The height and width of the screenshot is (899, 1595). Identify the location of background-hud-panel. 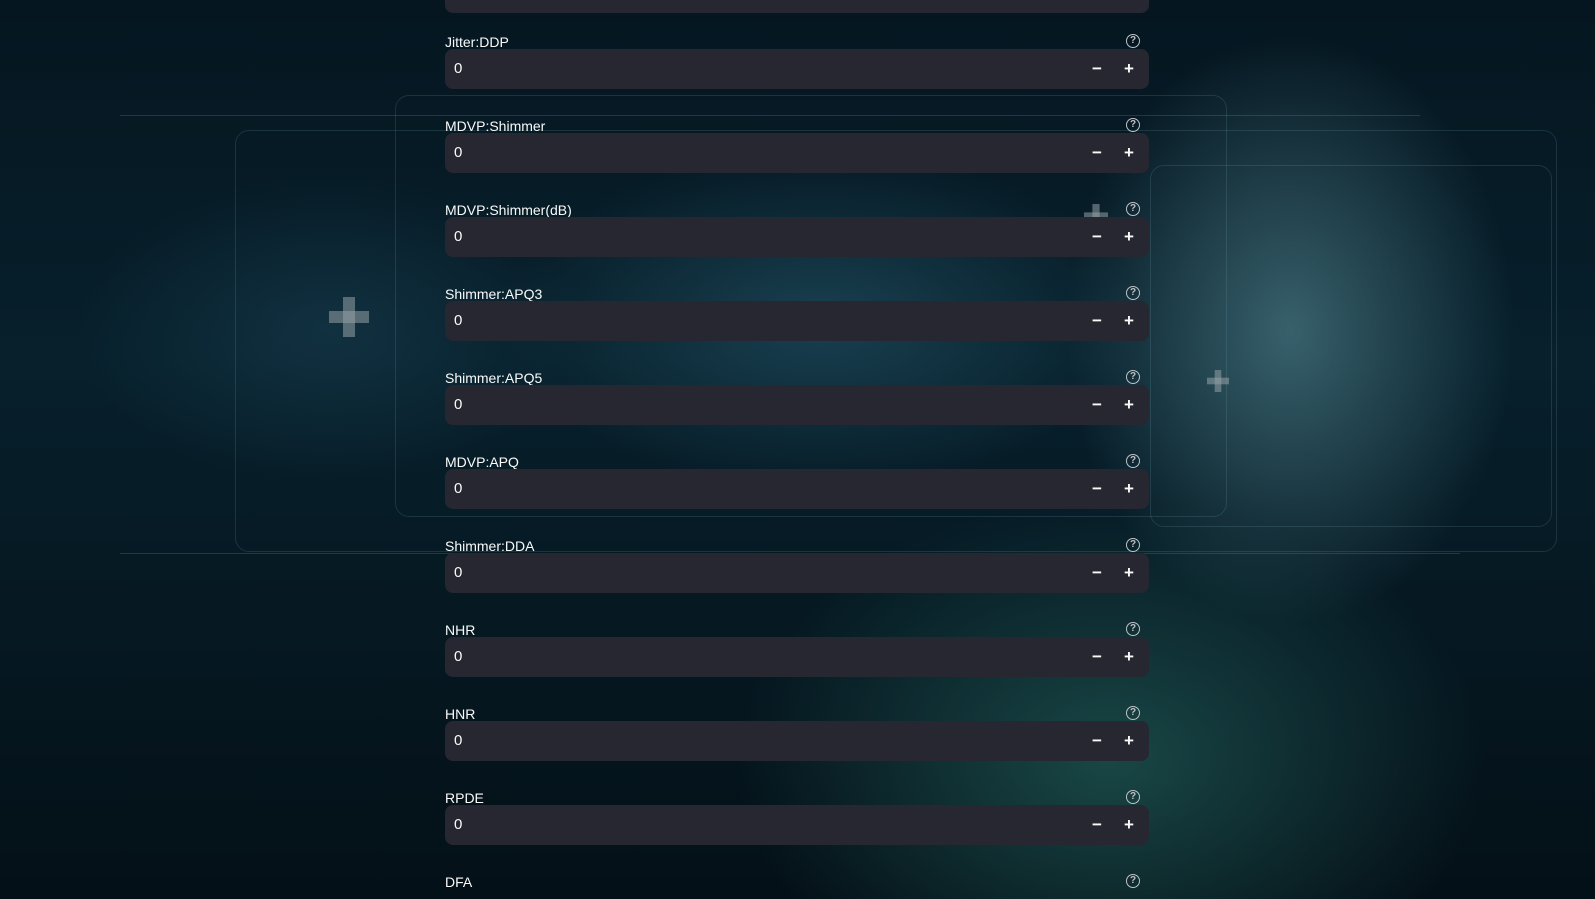
(1351, 346).